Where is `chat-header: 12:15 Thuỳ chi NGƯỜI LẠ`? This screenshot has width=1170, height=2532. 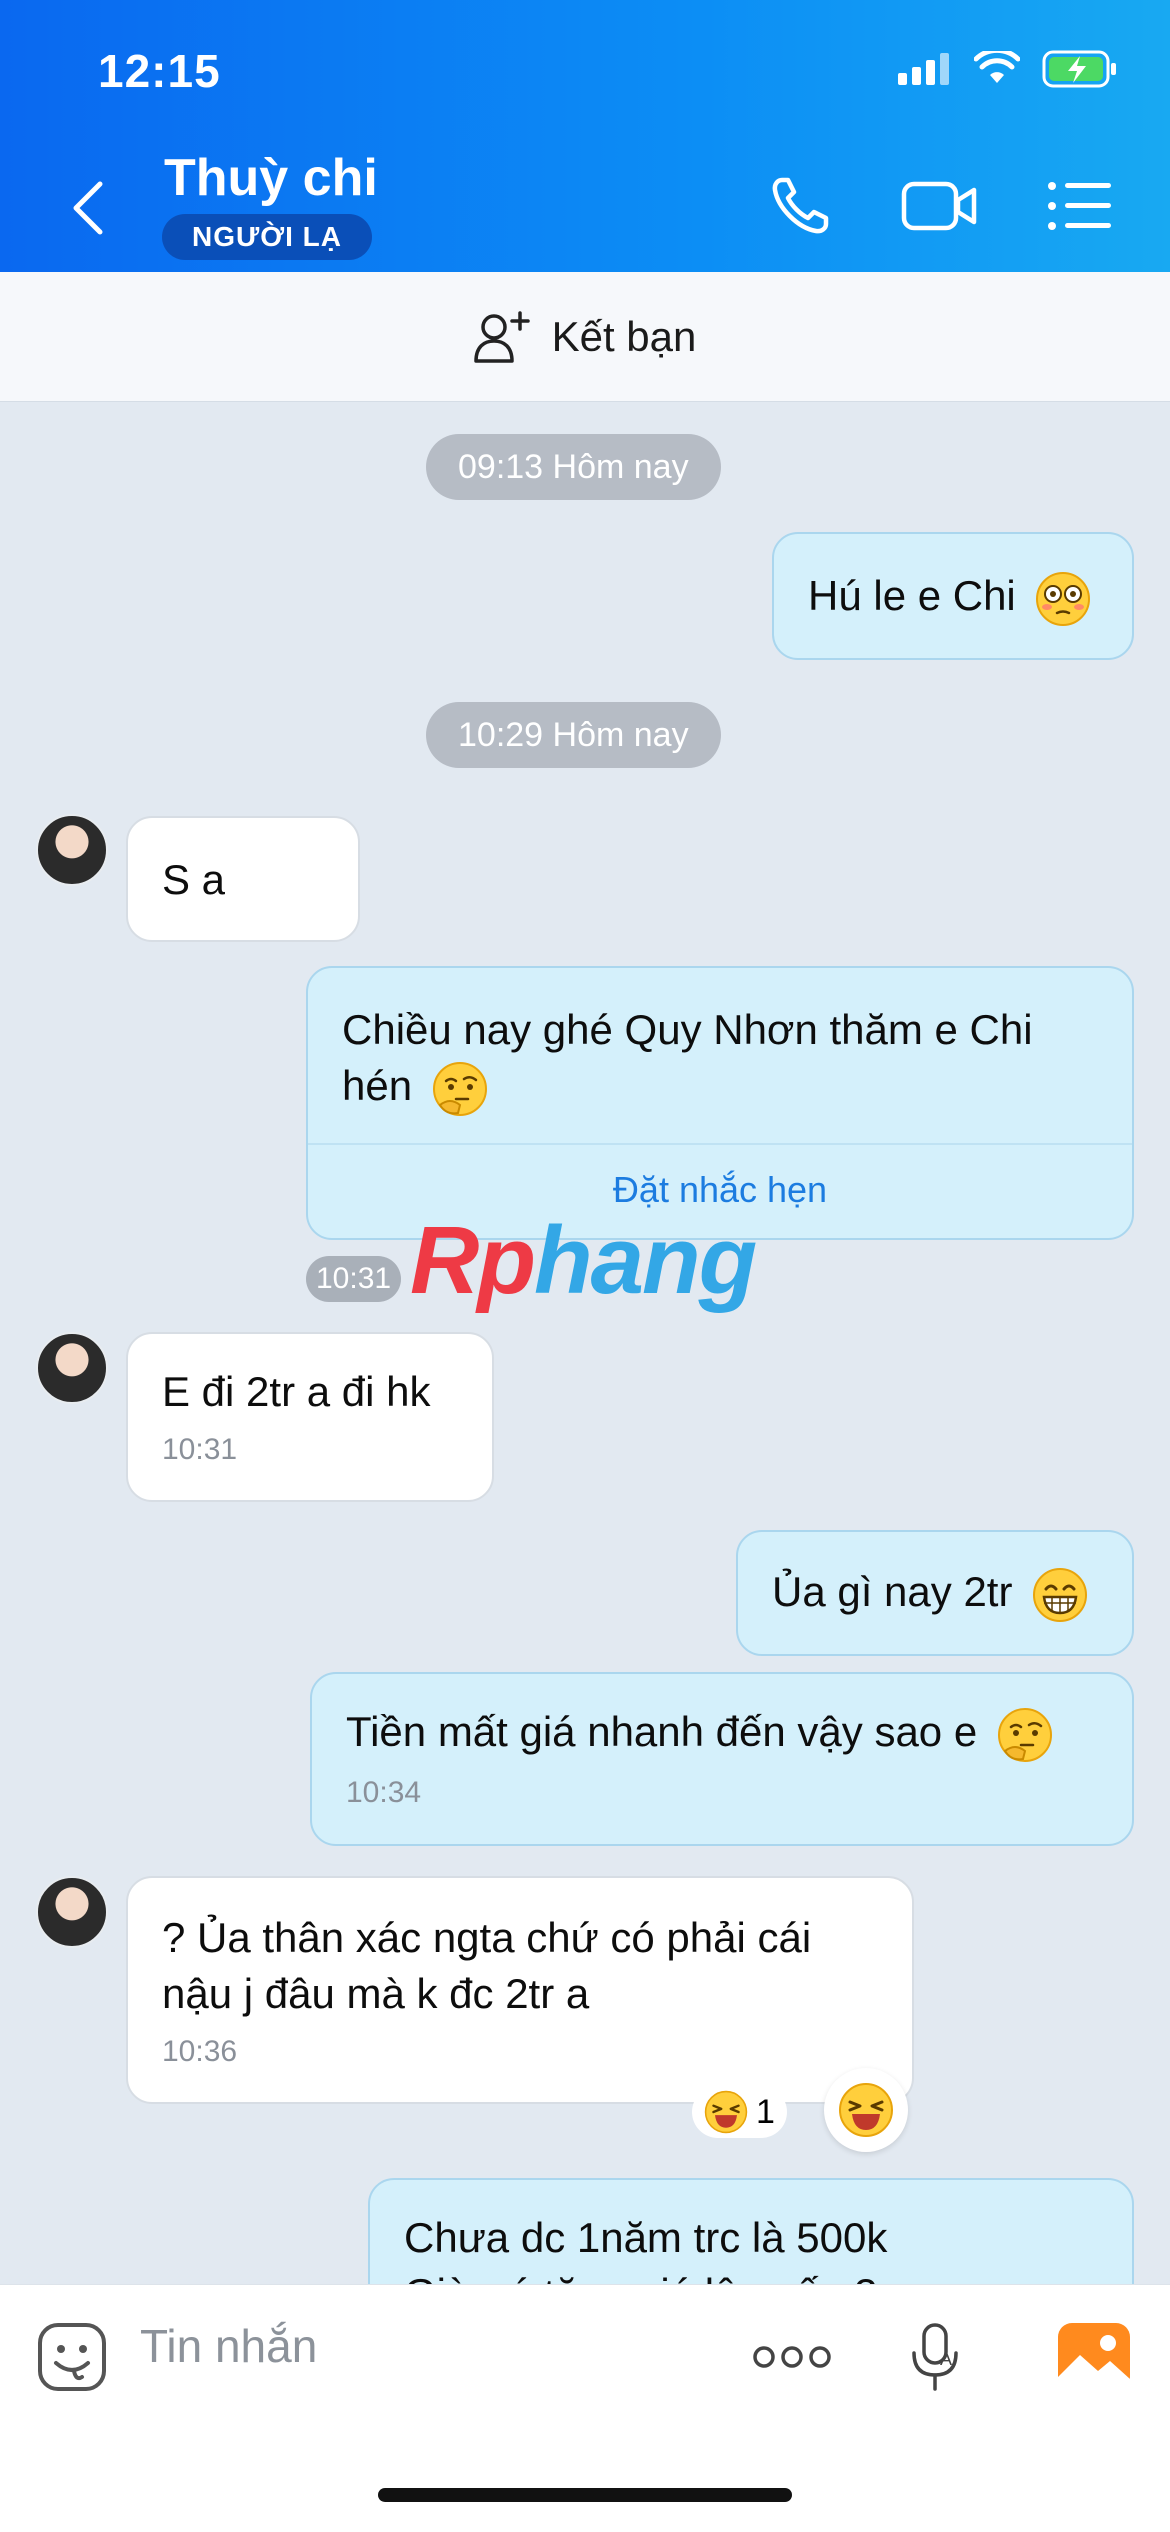 chat-header: 12:15 Thuỳ chi NGƯỜI LẠ is located at coordinates (585, 136).